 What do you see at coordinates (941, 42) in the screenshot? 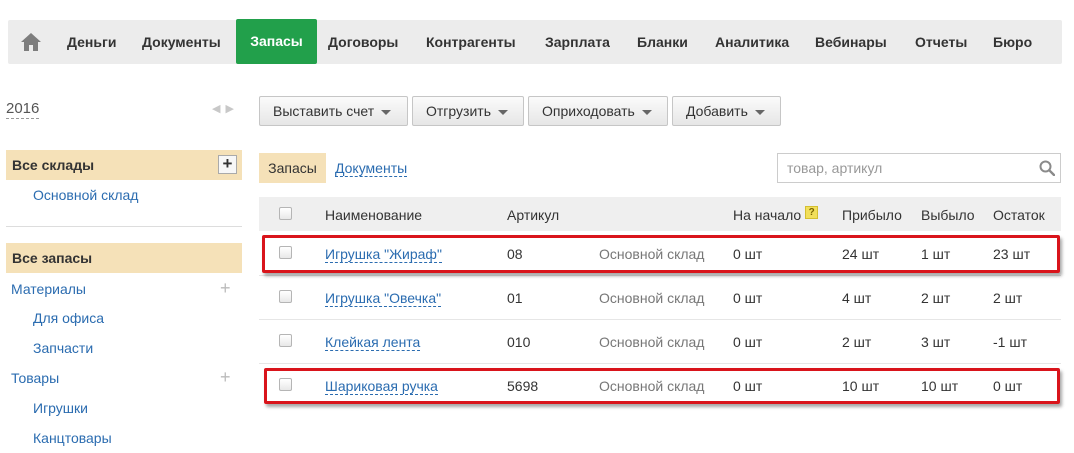
I see `nav-item-reports: Отчеты` at bounding box center [941, 42].